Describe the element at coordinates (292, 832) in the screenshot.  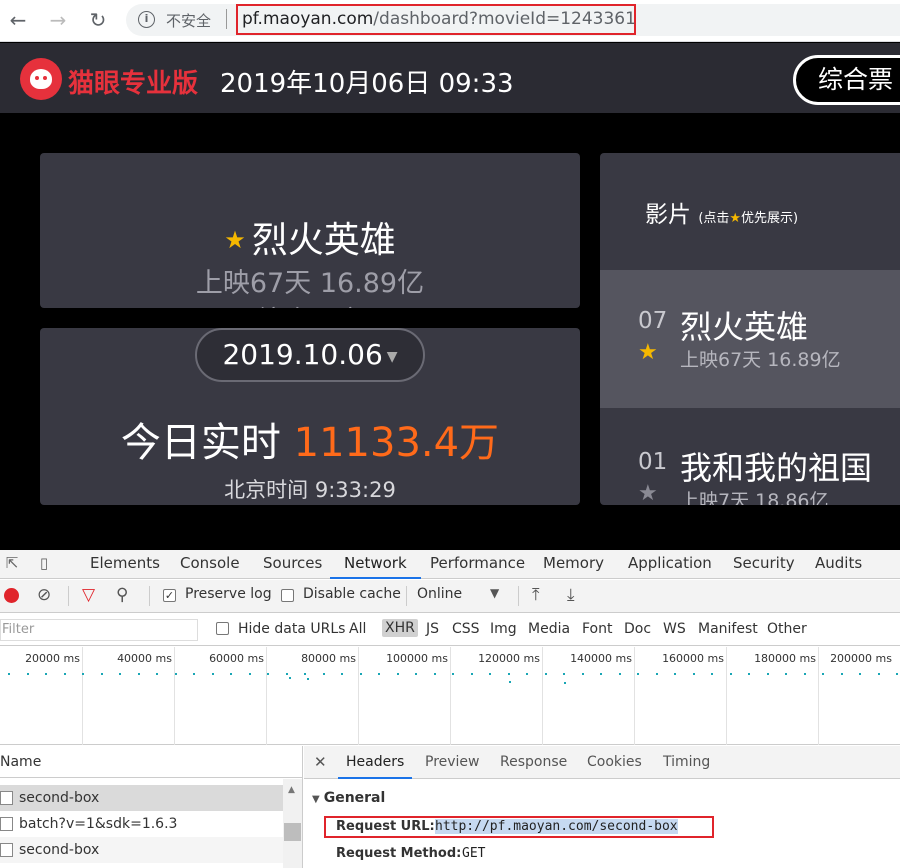
I see `scrollbar-thumb` at that location.